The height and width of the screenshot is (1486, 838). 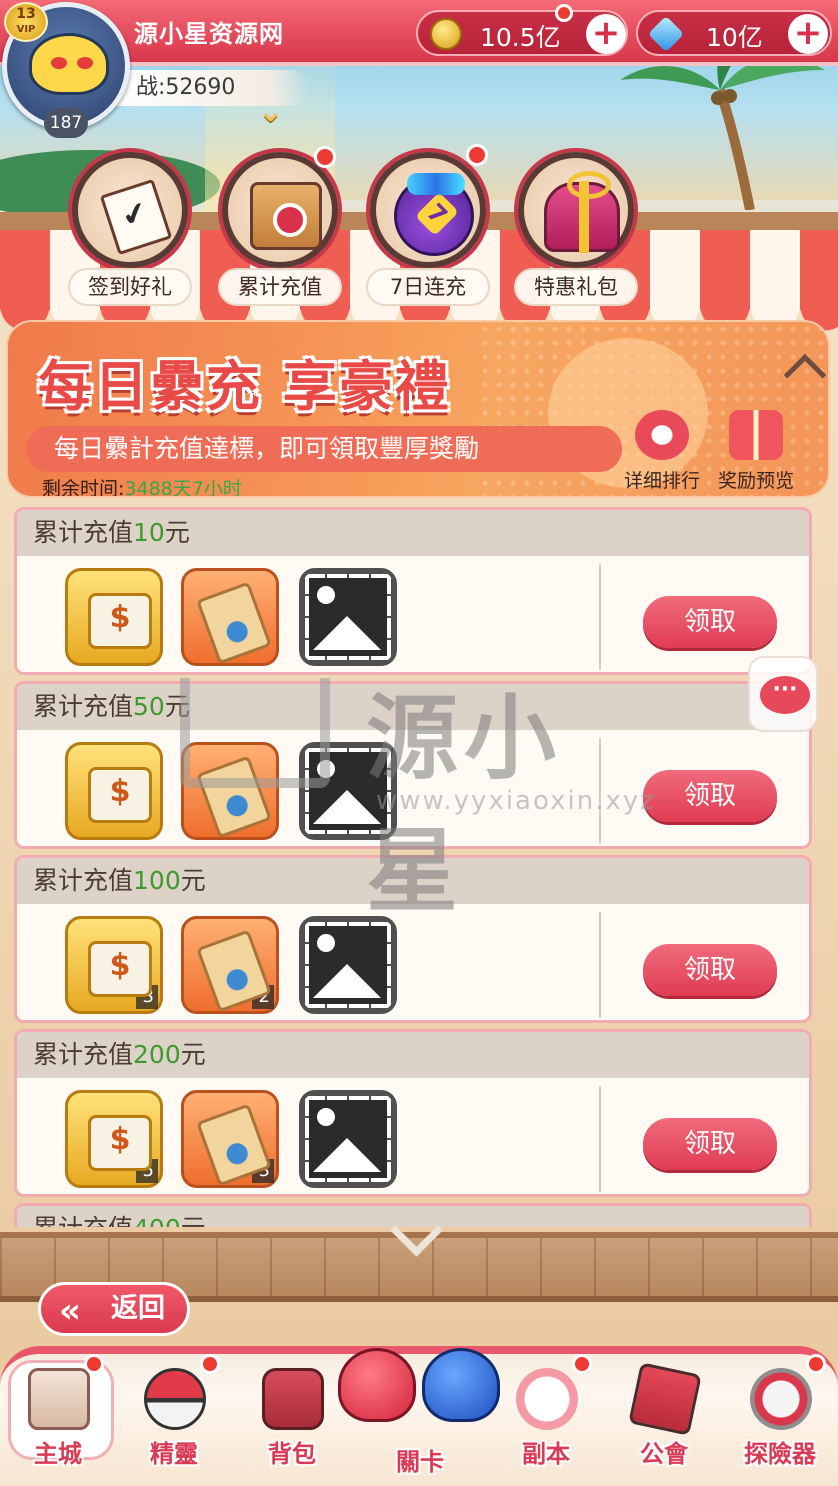 I want to click on nav-explorer: 探險器, so click(x=780, y=1419).